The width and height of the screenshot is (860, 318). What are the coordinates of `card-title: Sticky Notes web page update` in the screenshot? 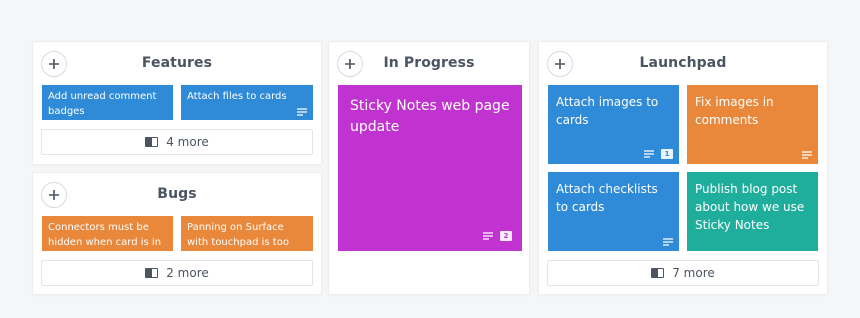 It's located at (430, 116).